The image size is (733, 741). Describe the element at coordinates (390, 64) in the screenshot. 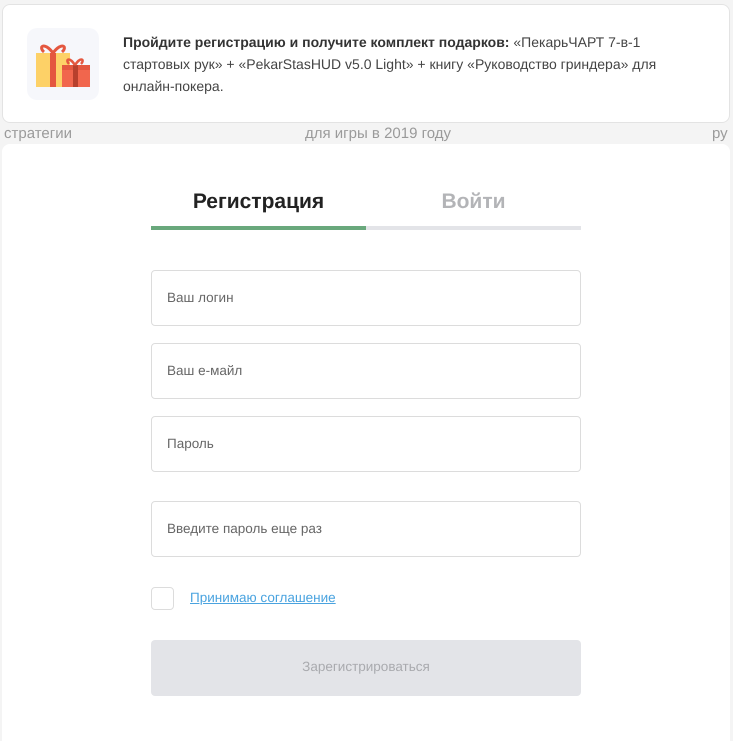

I see `promo-text: Пройдите регистрацию и получите комплект подарков: «ПекарьЧАРТ 7-в-1 стартовых рук» + «PekarStasHUD v5.0 Light» + книгу «Руководство гриндера» для онлайн-покера.` at that location.